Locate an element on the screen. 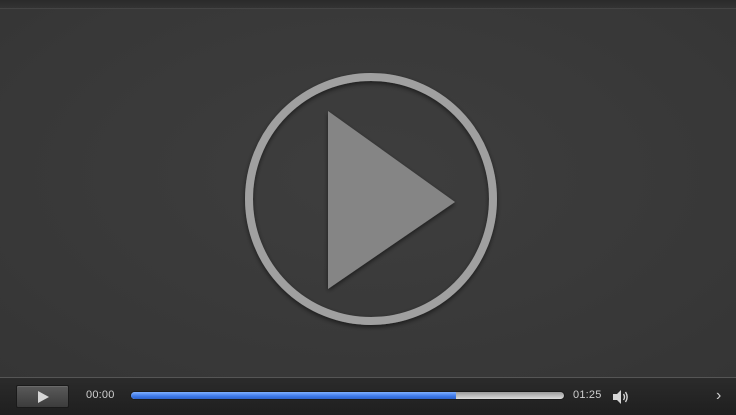  current-time: 00:00 is located at coordinates (100, 395).